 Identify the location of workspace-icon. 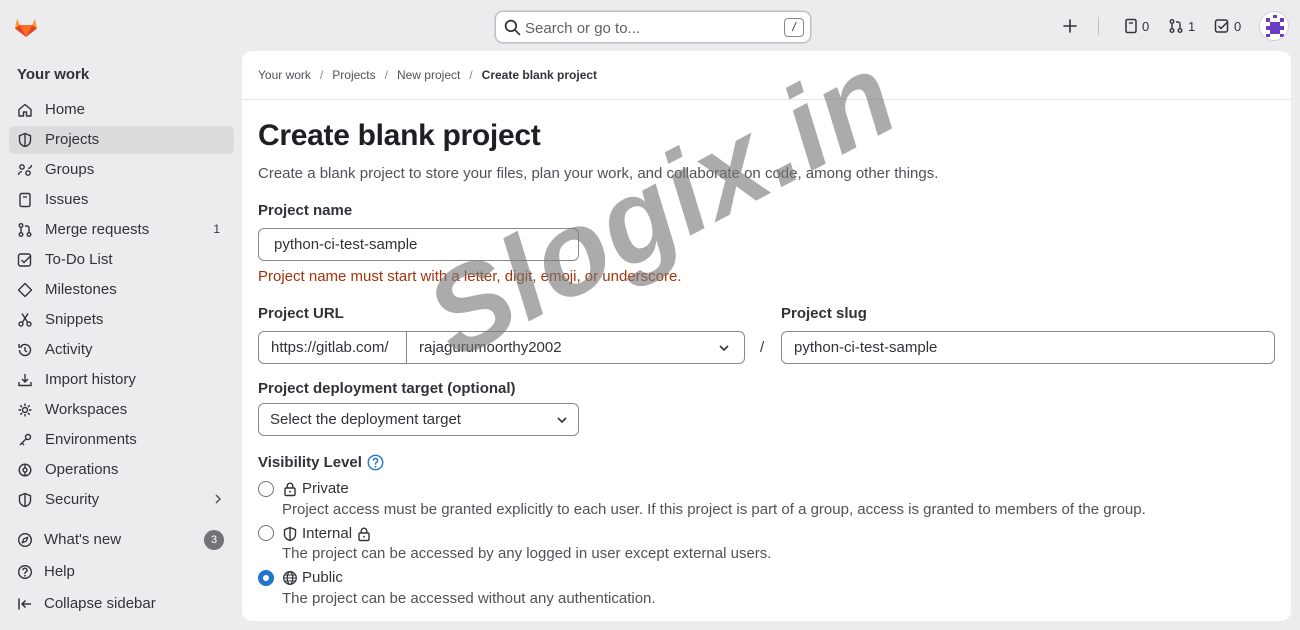
(25, 410).